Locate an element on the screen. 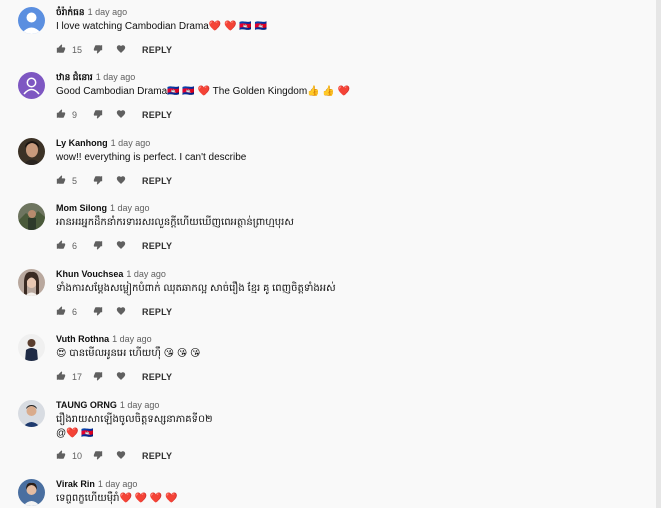 The width and height of the screenshot is (661, 508). comment-header: TAUNG ORNG 1 day ago is located at coordinates (107, 405).